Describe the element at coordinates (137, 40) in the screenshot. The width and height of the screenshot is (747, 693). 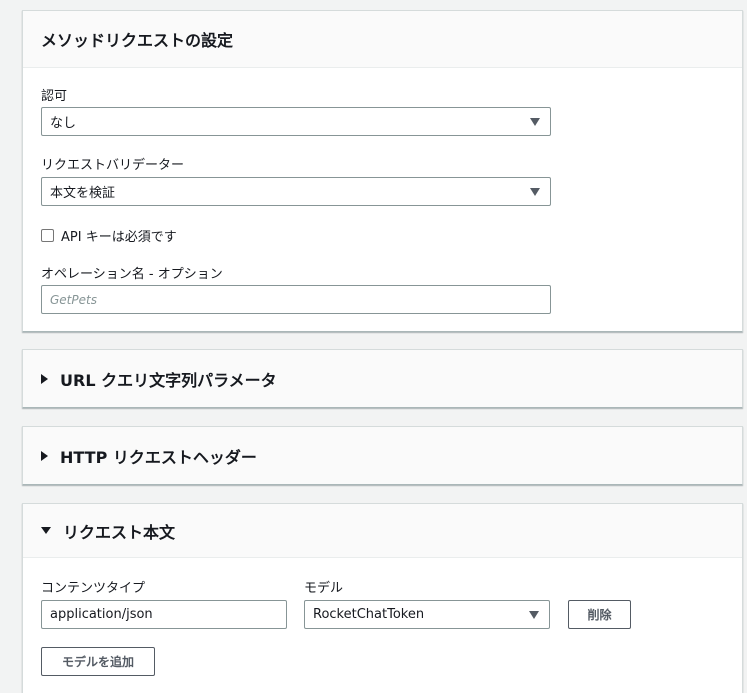
I see `panel-title: メソッドリクエストの設定` at that location.